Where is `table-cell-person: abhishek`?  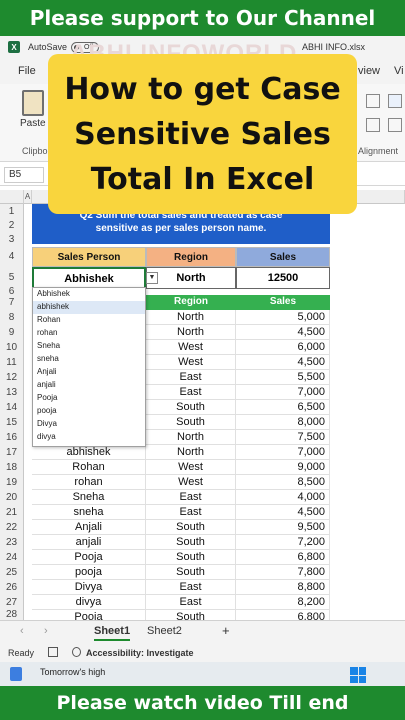
table-cell-person: abhishek is located at coordinates (89, 452).